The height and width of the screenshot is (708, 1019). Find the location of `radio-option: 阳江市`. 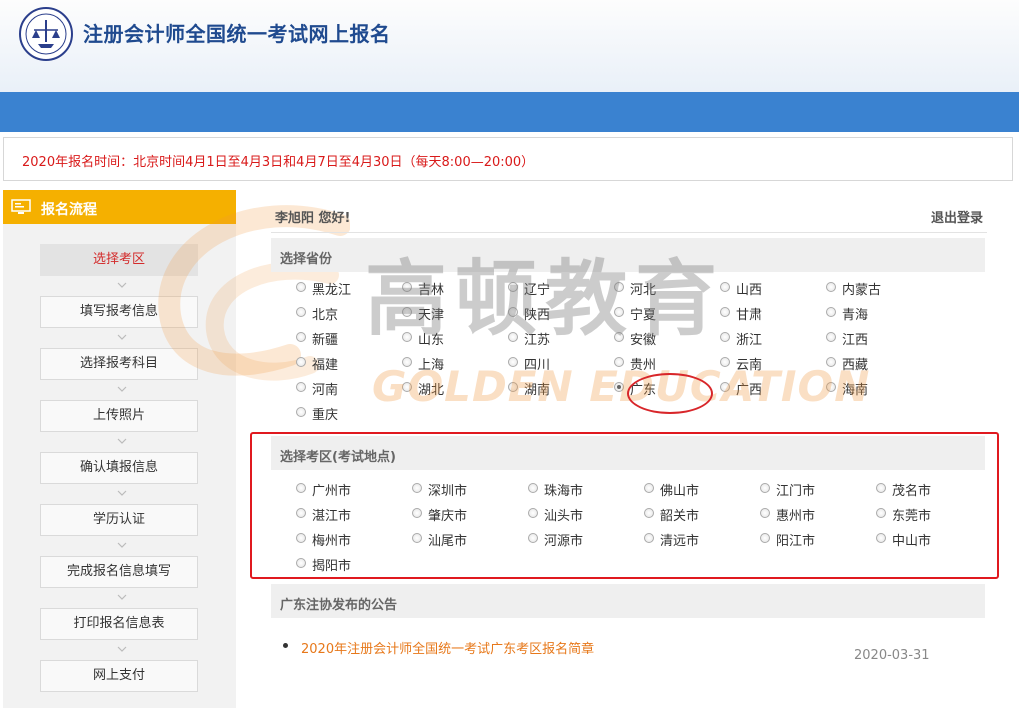

radio-option: 阳江市 is located at coordinates (815, 539).